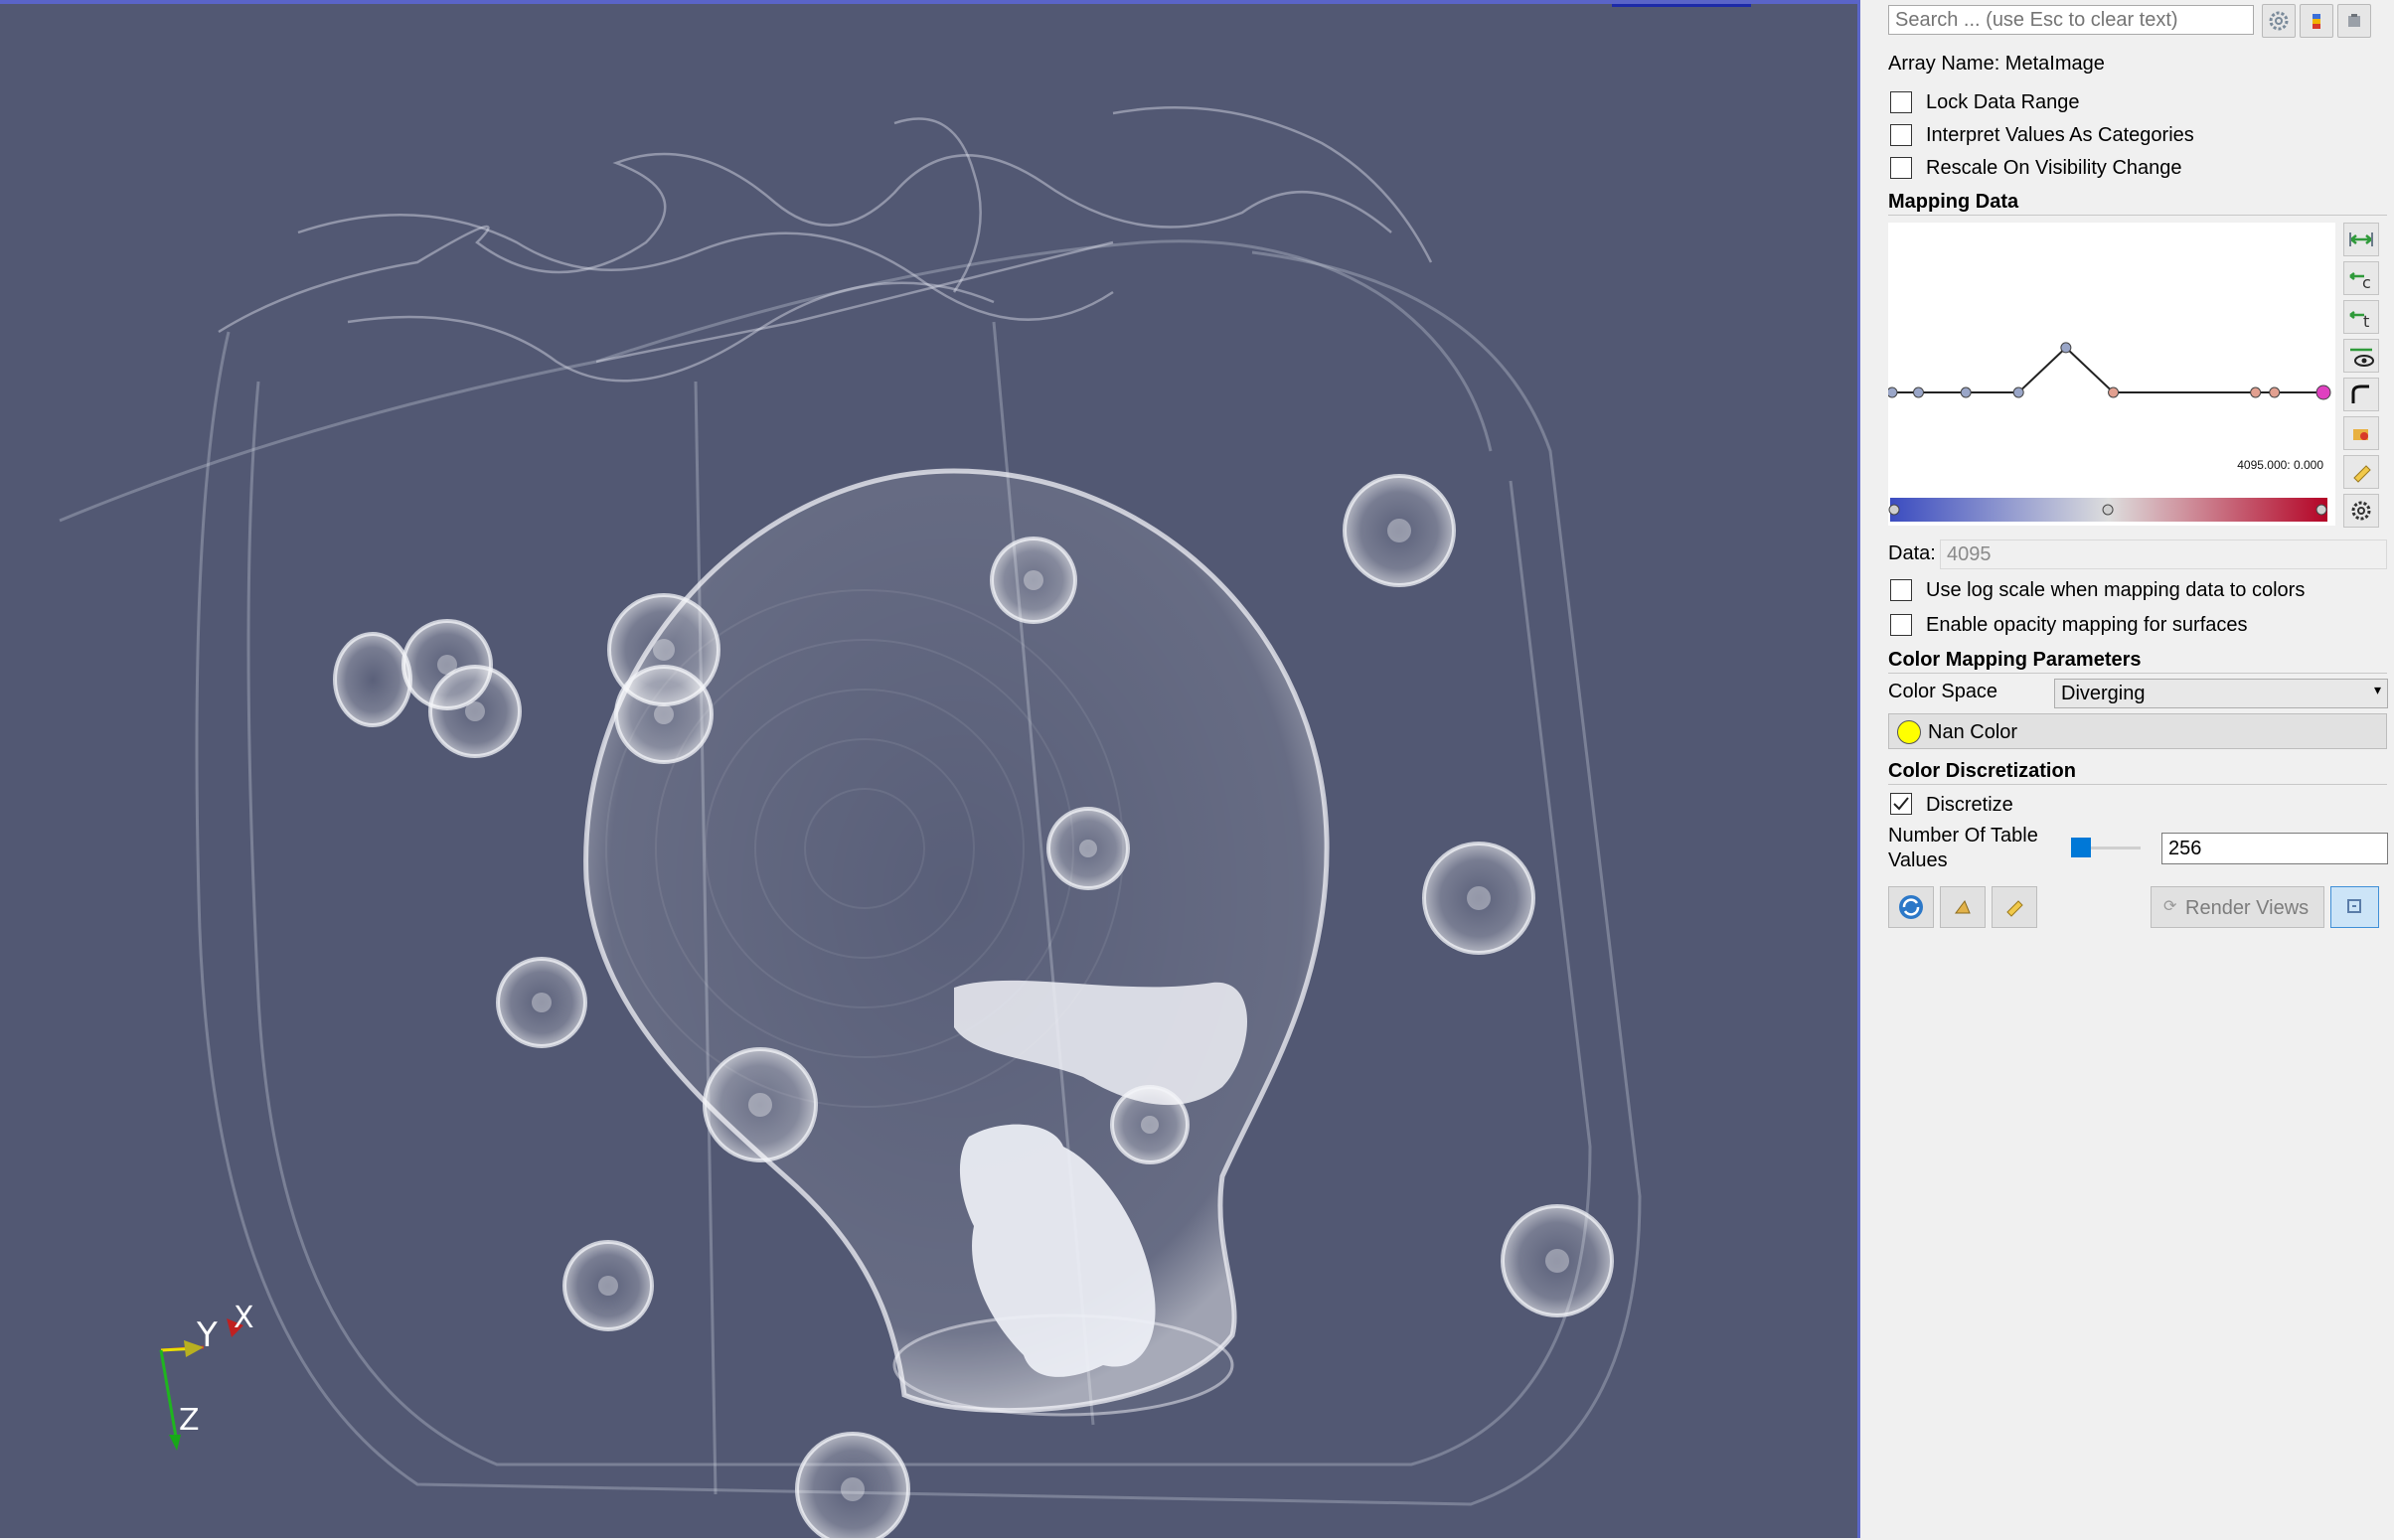  I want to click on rescale-custom-icon: c, so click(2360, 282).